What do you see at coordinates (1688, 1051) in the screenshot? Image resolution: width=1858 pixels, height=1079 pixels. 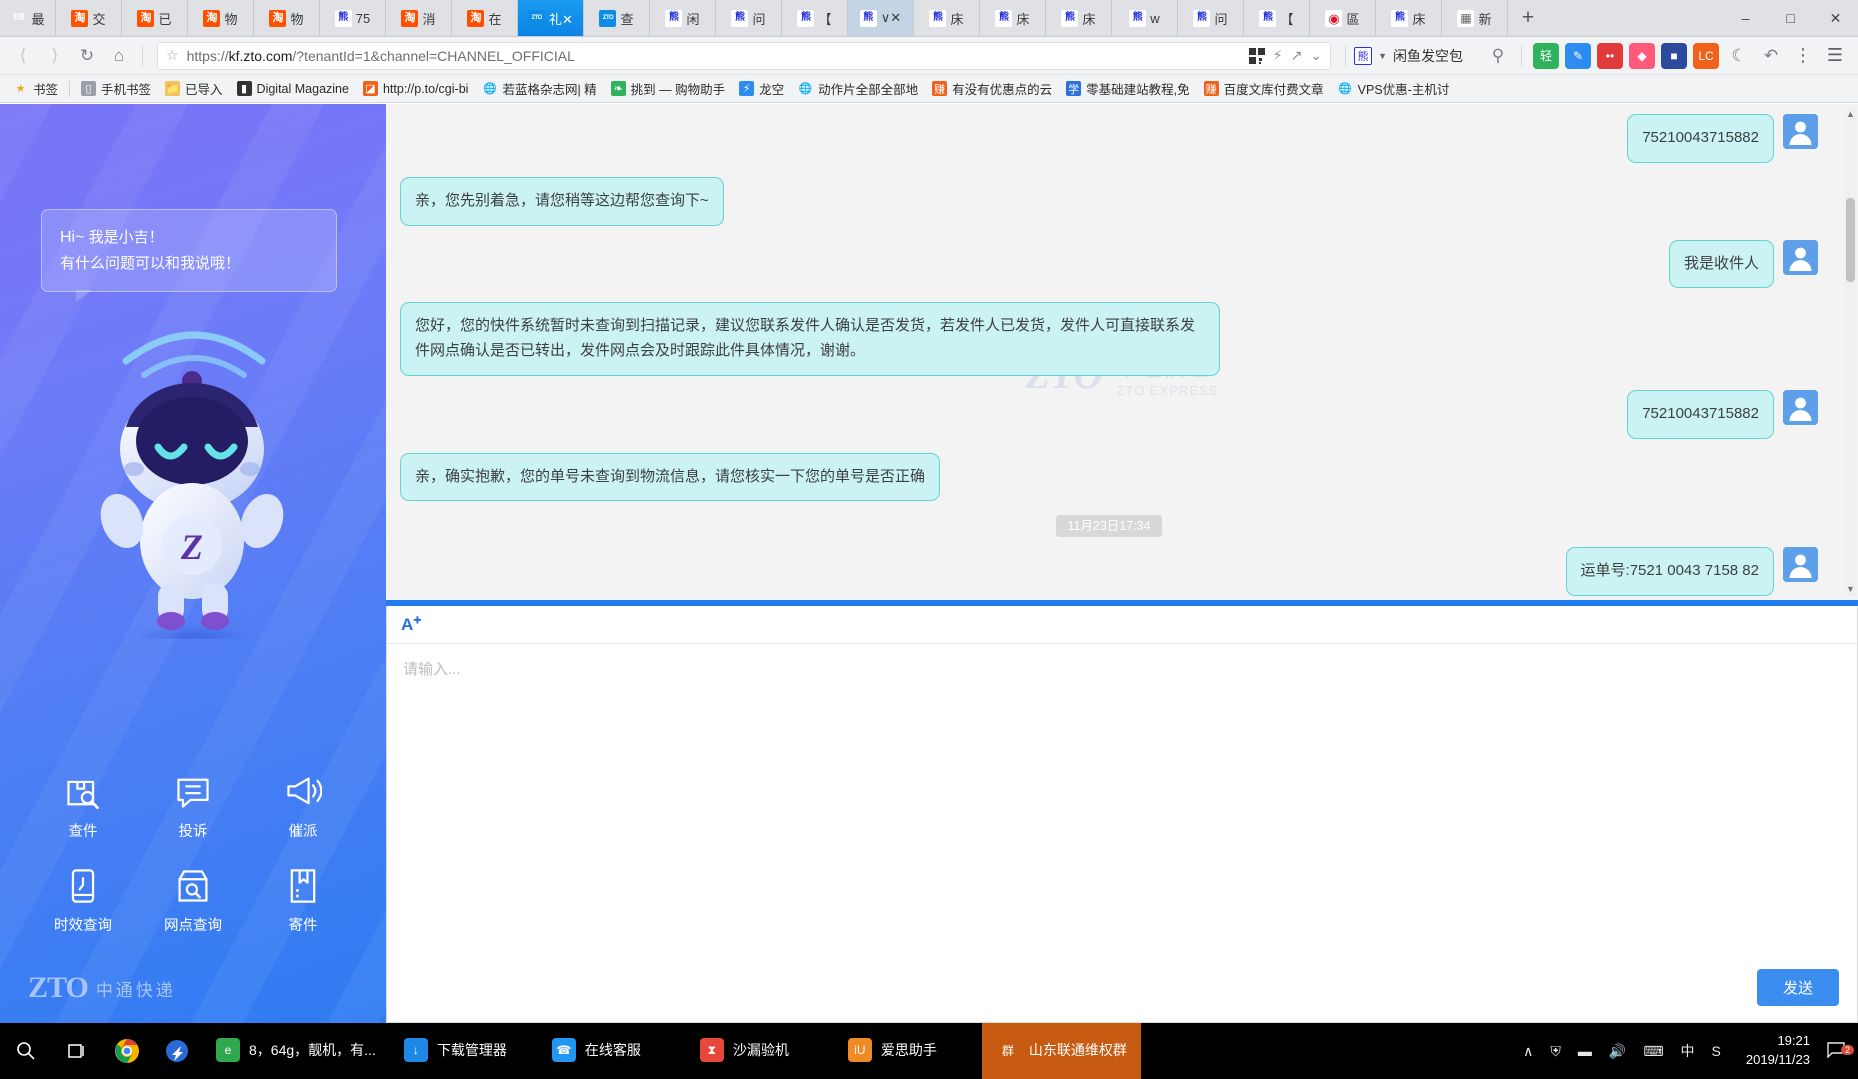 I see `ime-chinese-icon: 中` at bounding box center [1688, 1051].